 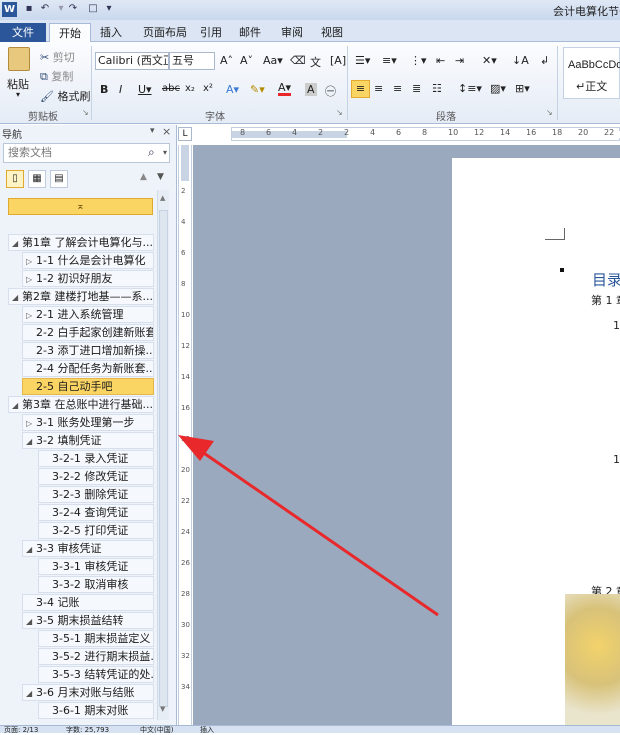 I want to click on nav-heading-item: 3-5-1 期末损益定义, so click(x=96, y=638).